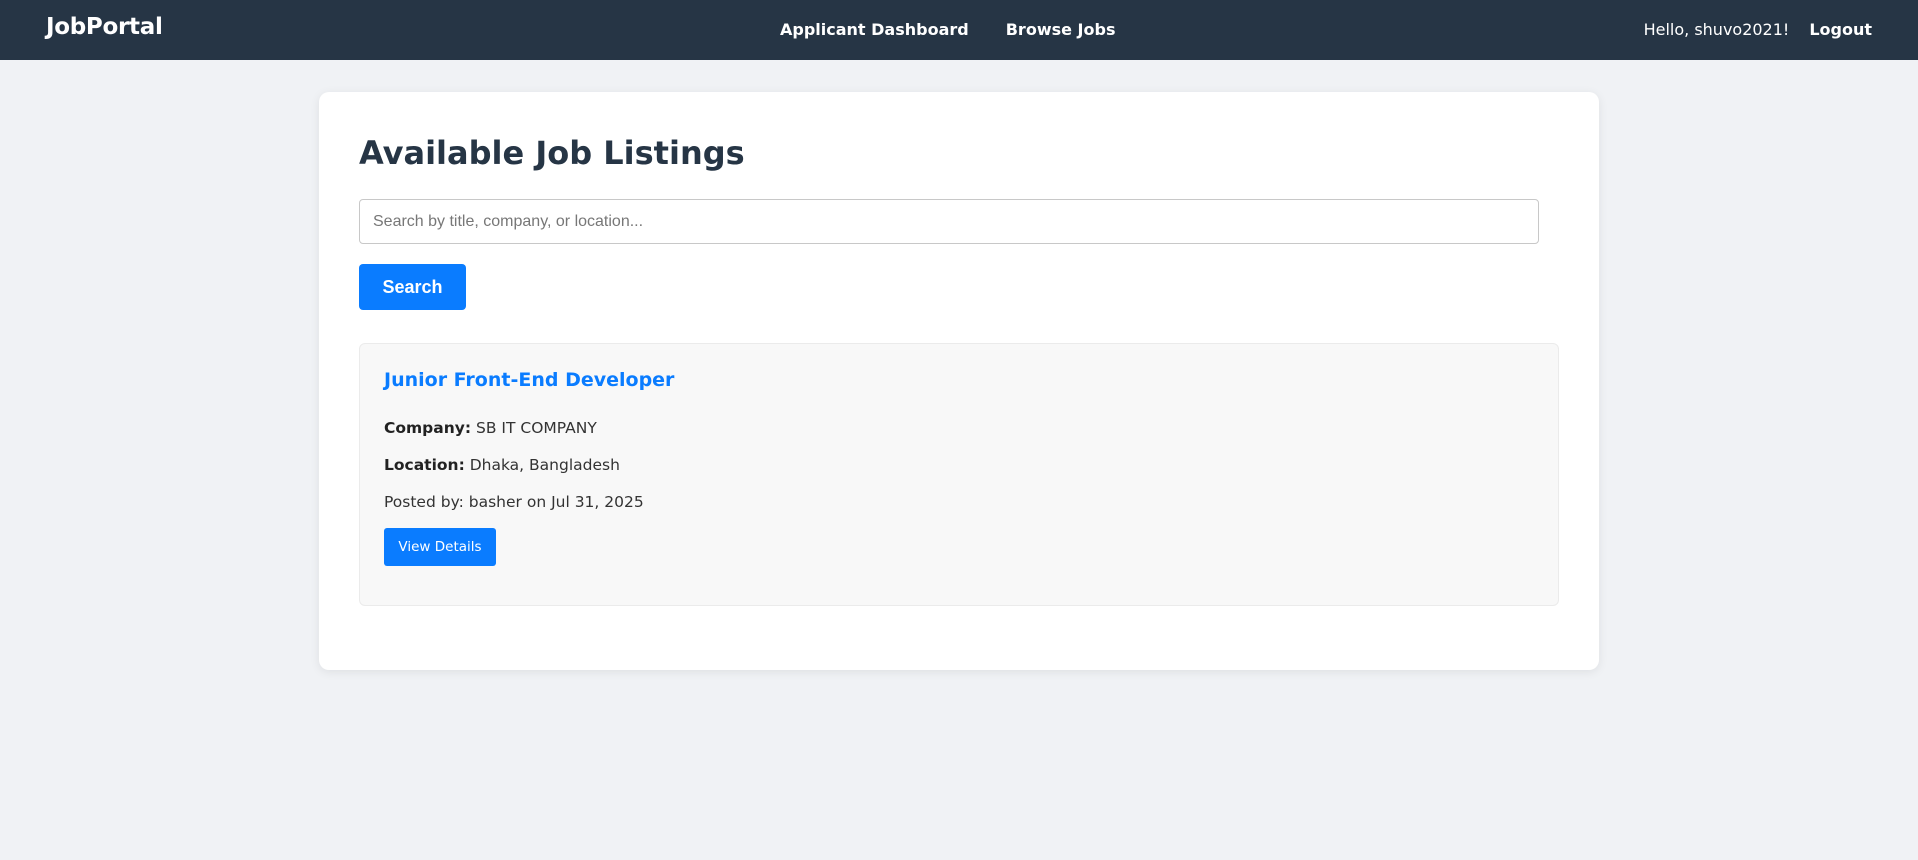 This screenshot has height=860, width=1918. I want to click on main-nav: Applicant Dashboard Browse Jobs, so click(947, 29).